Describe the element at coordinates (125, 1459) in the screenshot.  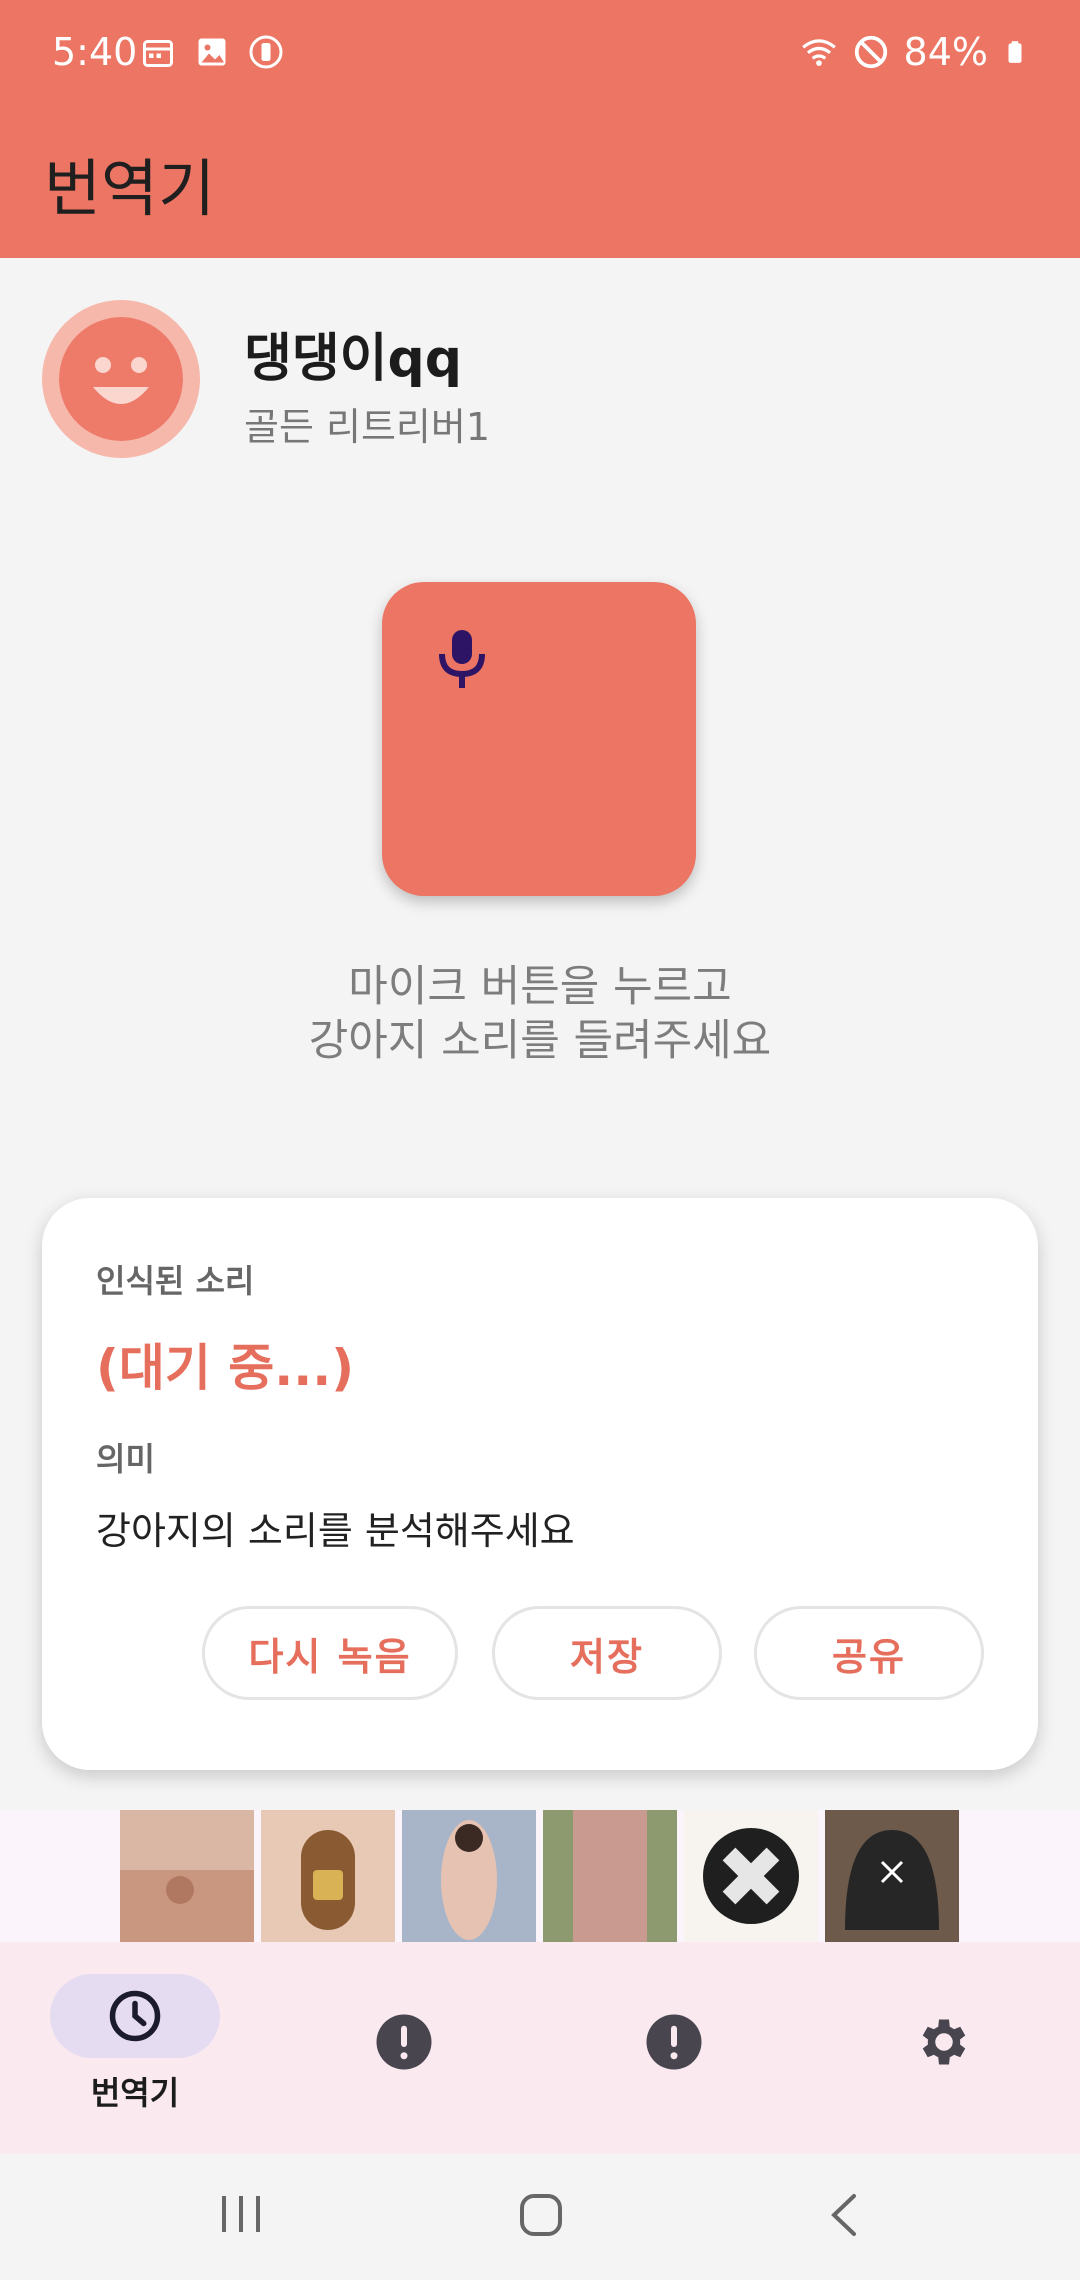
I see `meaning-label: 의미` at that location.